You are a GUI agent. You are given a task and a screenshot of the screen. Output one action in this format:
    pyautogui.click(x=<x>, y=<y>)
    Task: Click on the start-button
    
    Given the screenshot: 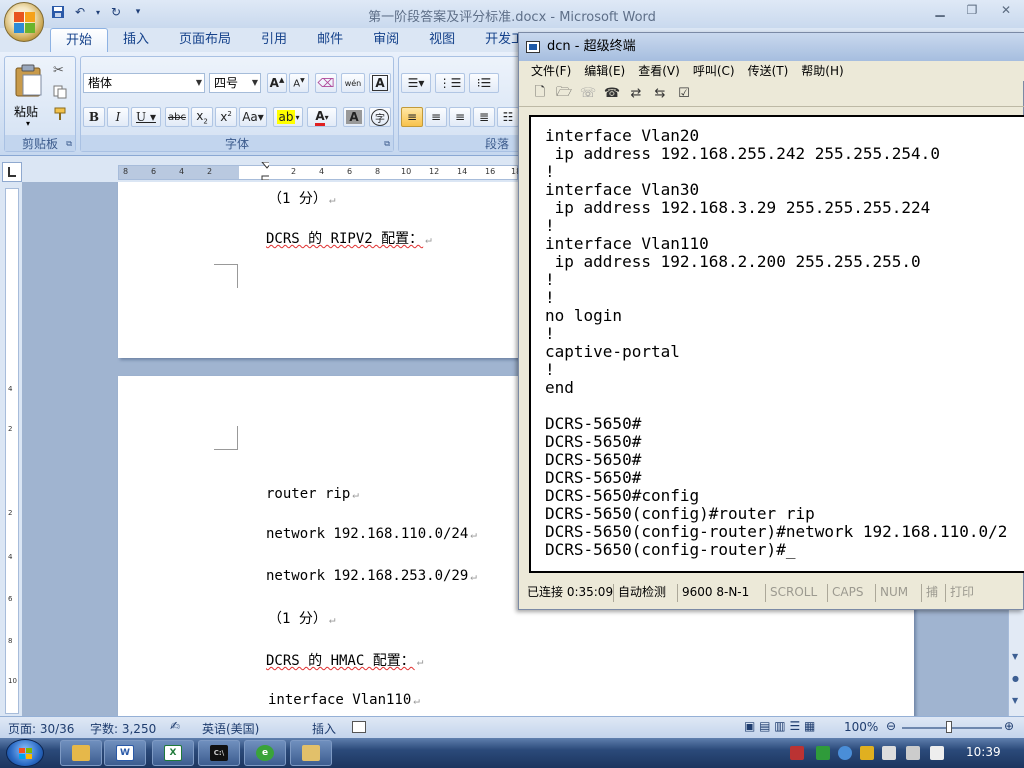 What is the action you would take?
    pyautogui.click(x=25, y=753)
    